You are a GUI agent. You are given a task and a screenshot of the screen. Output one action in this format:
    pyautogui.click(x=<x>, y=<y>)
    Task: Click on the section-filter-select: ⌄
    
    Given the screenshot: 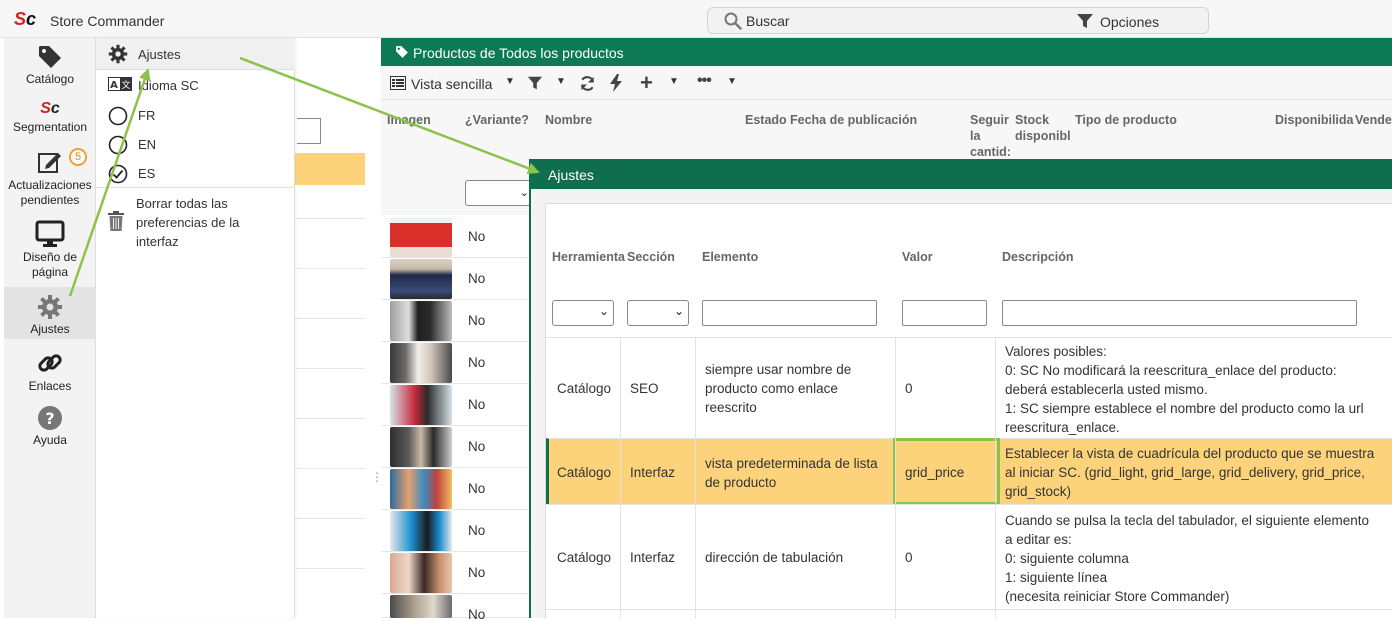 What is the action you would take?
    pyautogui.click(x=658, y=313)
    